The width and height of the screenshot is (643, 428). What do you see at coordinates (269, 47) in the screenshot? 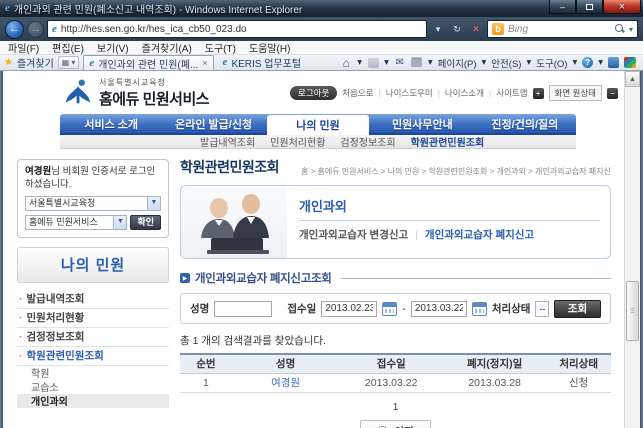
I see `menu-help: 도움말(H)` at bounding box center [269, 47].